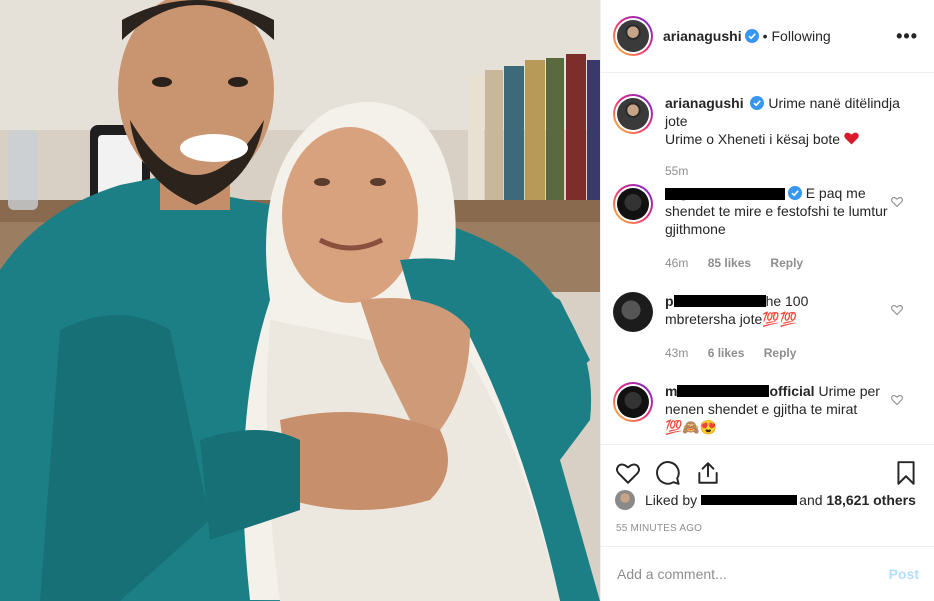 Image resolution: width=934 pixels, height=601 pixels. I want to click on comment-text: mbretersha jote💯💯, so click(731, 319).